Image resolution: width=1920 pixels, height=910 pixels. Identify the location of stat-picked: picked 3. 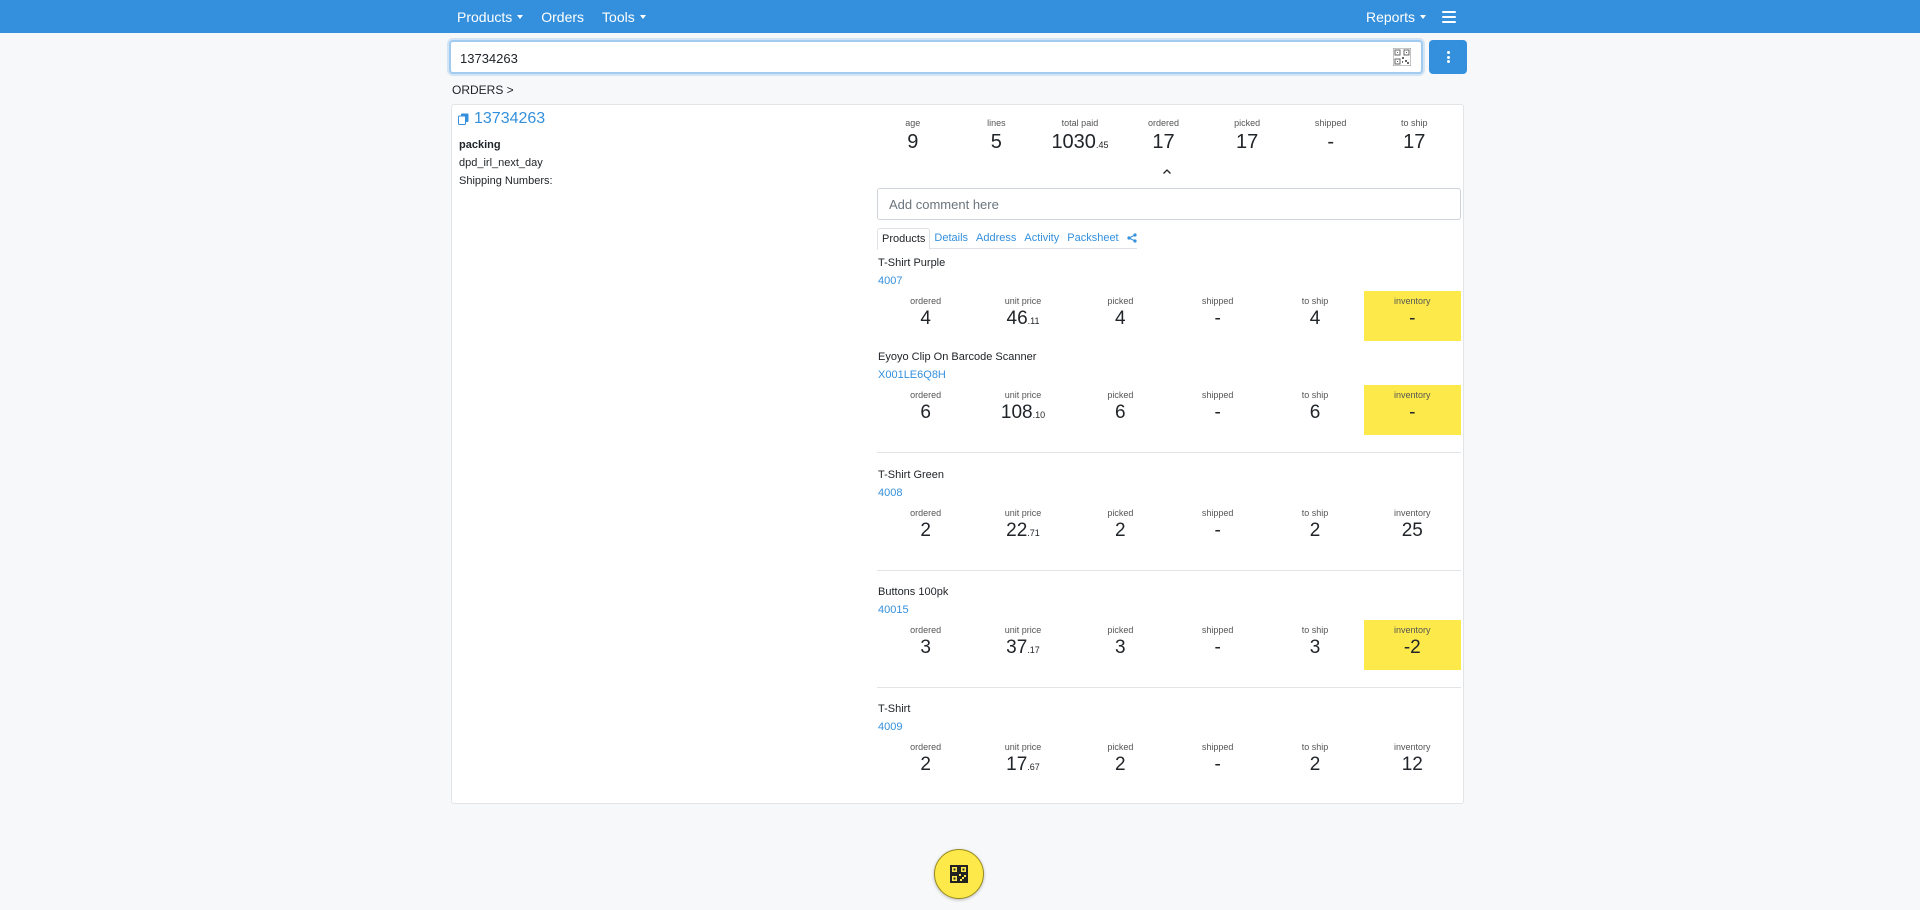
(1120, 641).